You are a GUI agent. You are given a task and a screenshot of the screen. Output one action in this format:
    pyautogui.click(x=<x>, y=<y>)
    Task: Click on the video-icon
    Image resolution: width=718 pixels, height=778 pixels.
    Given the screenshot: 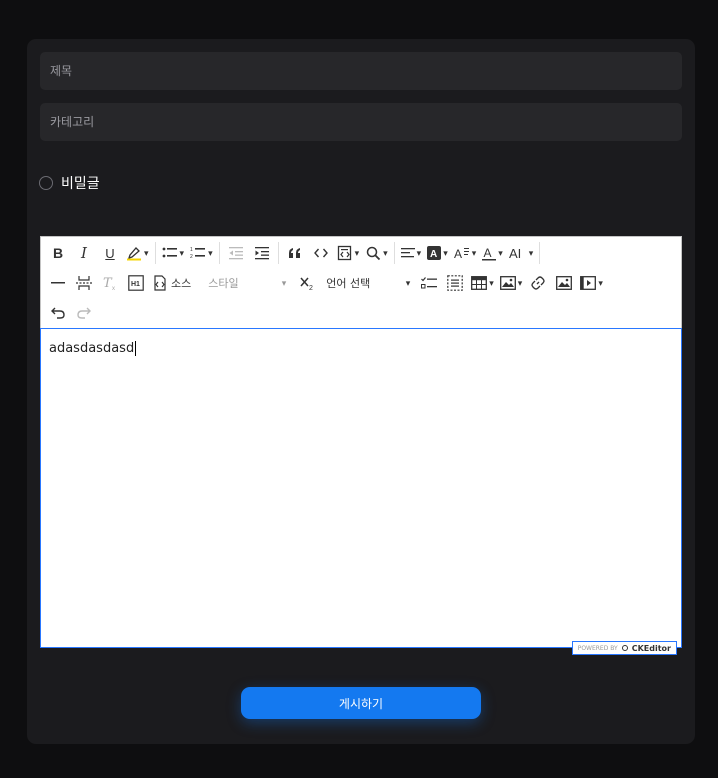 What is the action you would take?
    pyautogui.click(x=588, y=283)
    